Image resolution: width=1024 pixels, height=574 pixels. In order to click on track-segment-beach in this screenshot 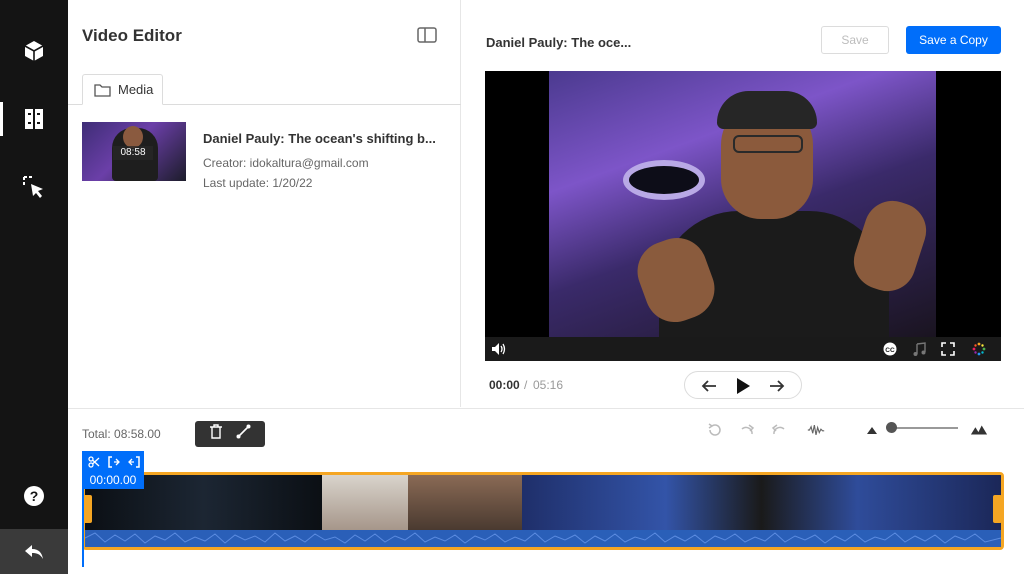, I will do `click(365, 502)`.